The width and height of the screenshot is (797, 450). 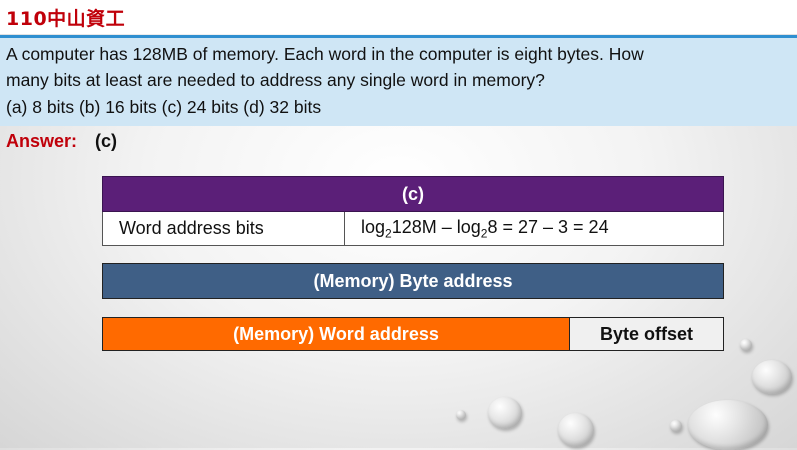 What do you see at coordinates (413, 194) in the screenshot?
I see `result-table-header: (c)` at bounding box center [413, 194].